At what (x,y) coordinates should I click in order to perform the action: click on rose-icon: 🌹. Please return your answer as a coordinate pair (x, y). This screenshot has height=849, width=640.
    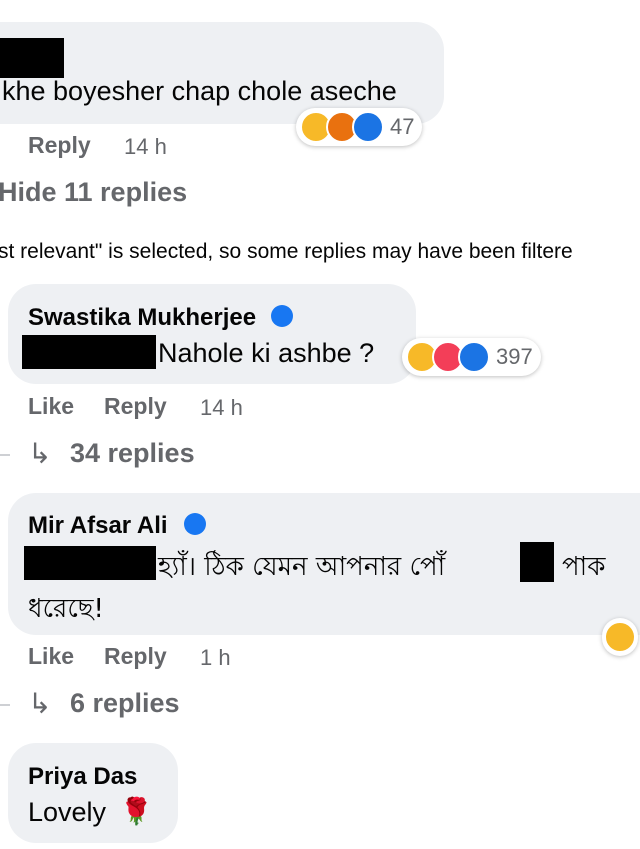
    Looking at the image, I should click on (136, 811).